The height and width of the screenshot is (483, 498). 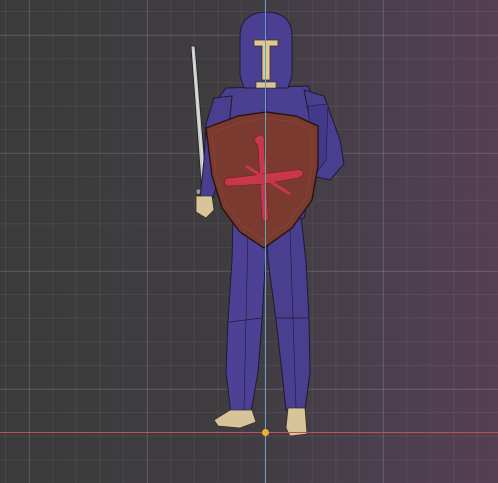 What do you see at coordinates (249, 432) in the screenshot?
I see `x-axis-line` at bounding box center [249, 432].